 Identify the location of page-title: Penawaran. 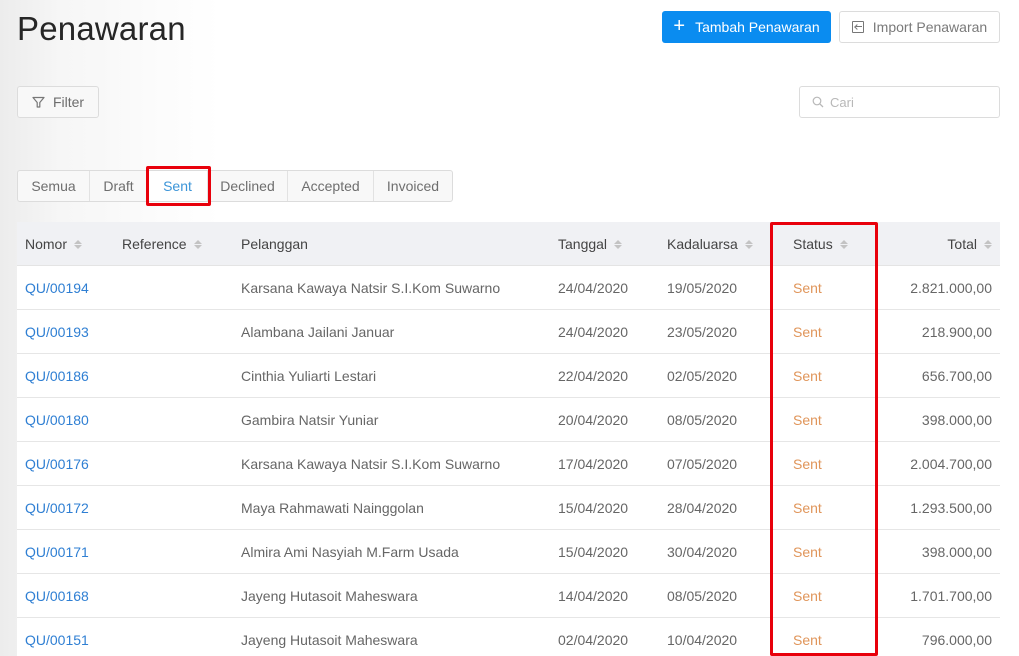
(101, 28).